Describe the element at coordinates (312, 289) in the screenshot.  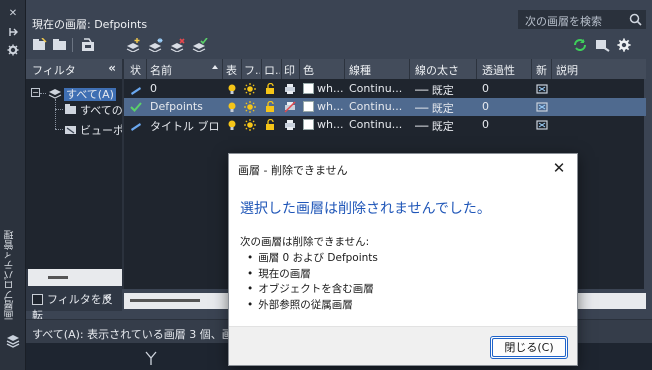
I see `list-item: オブジェクトを含む画層` at that location.